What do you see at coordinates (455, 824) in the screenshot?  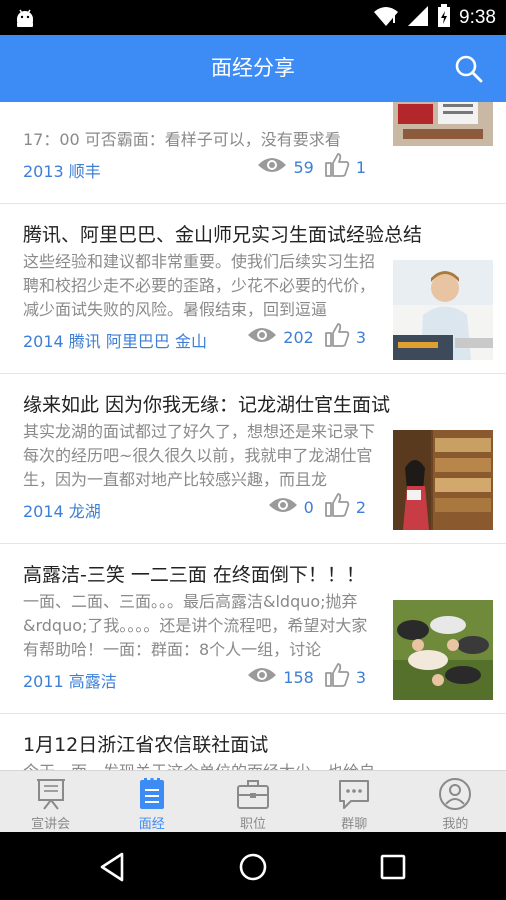 I see `tab-label: 我的` at bounding box center [455, 824].